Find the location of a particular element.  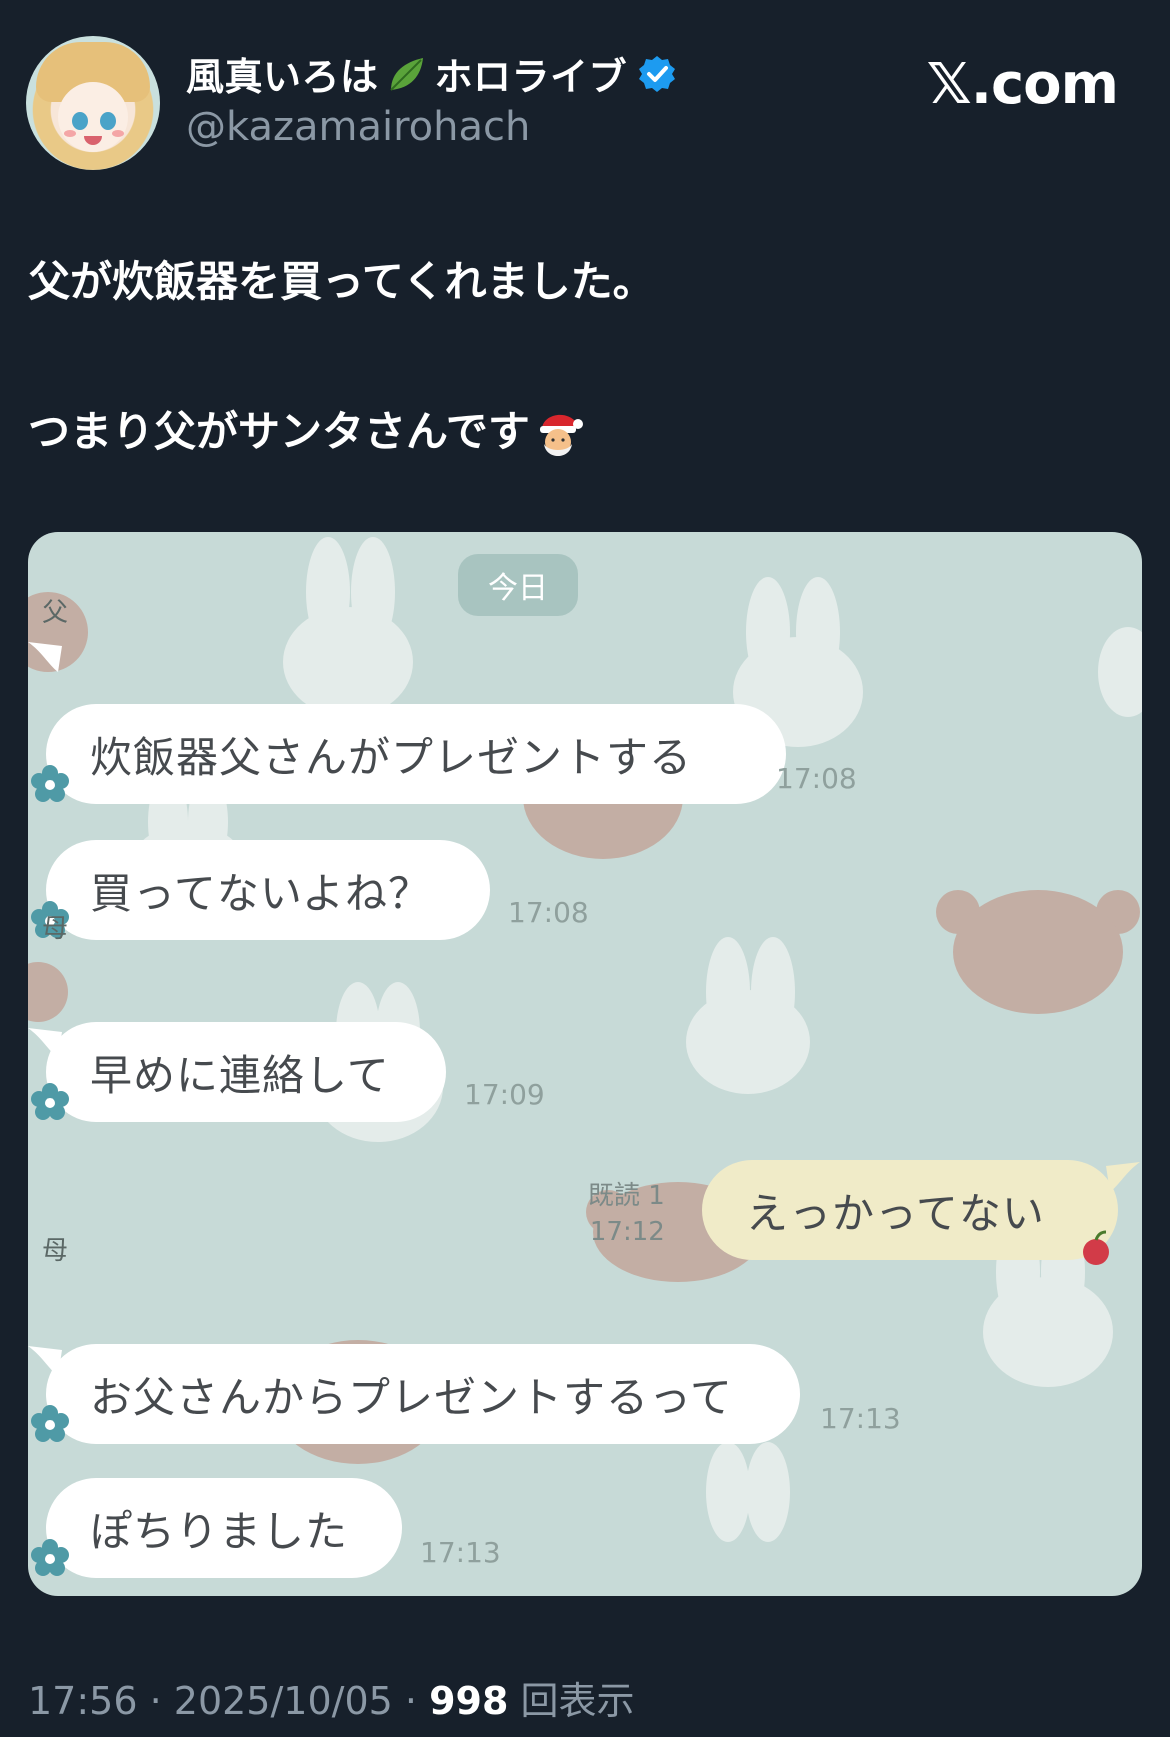

message-bubble: お父さんからプレゼントするって is located at coordinates (423, 1394).